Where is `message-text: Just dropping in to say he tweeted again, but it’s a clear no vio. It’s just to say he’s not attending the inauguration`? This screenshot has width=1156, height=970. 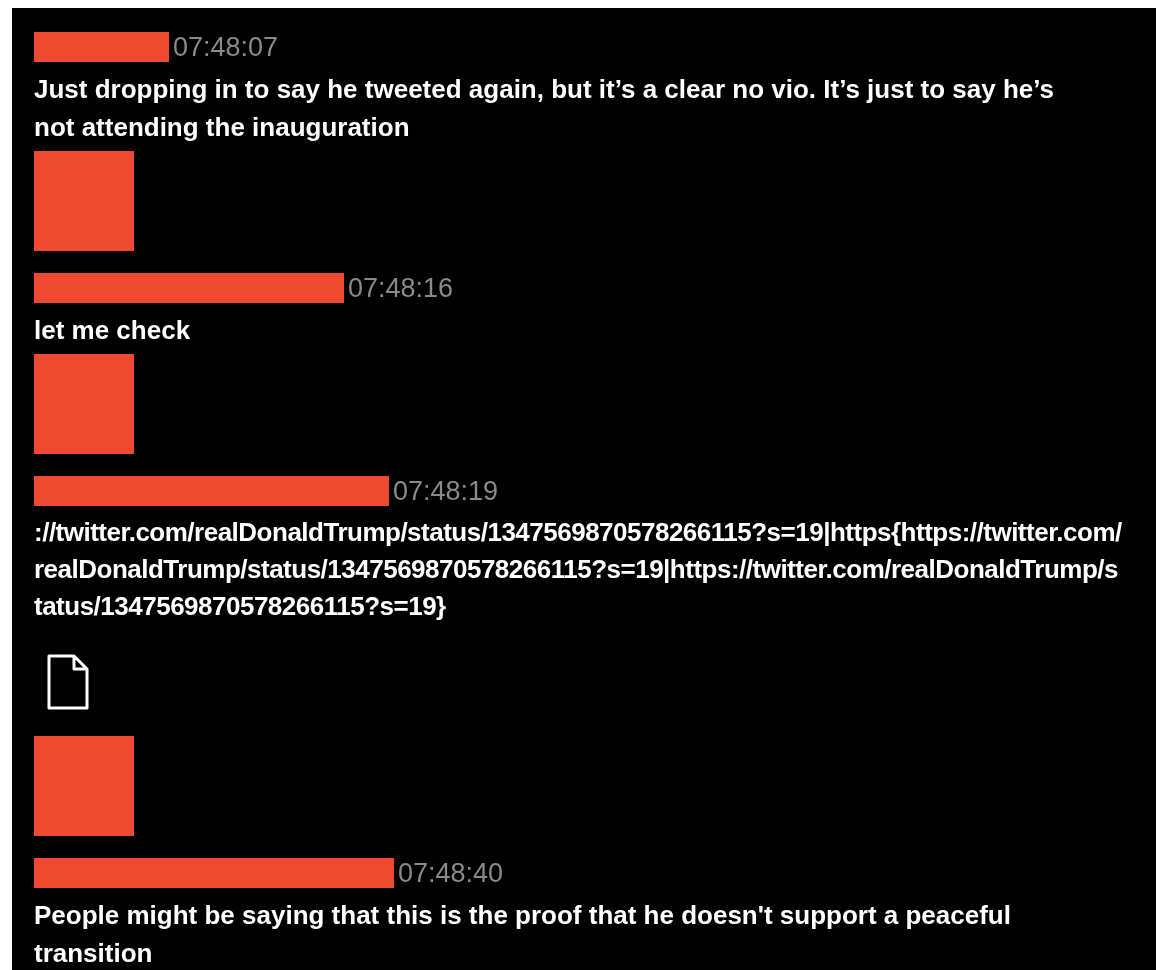 message-text: Just dropping in to say he tweeted again, but it’s a clear no vio. It’s just to say he’s not attending the inauguration is located at coordinates (544, 108).